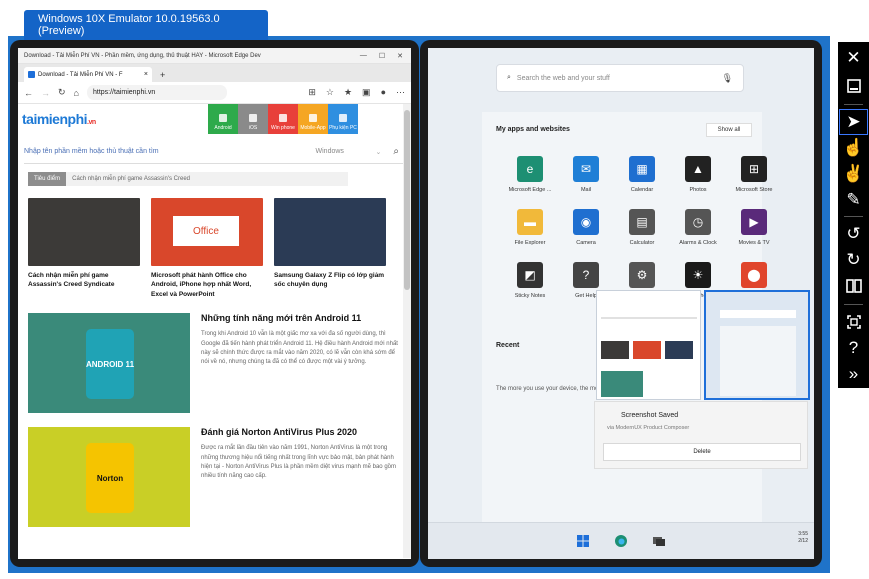 The width and height of the screenshot is (869, 579). What do you see at coordinates (853, 200) in the screenshot?
I see `pen-icon: ✎` at bounding box center [853, 200].